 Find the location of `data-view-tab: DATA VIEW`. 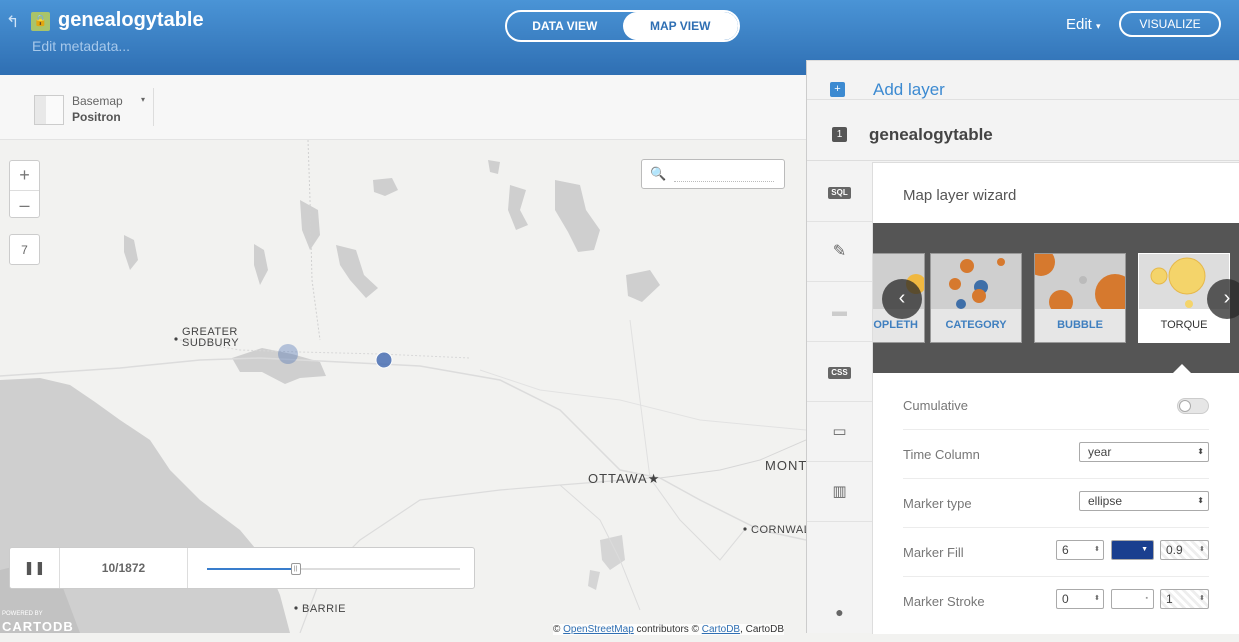

data-view-tab: DATA VIEW is located at coordinates (565, 26).